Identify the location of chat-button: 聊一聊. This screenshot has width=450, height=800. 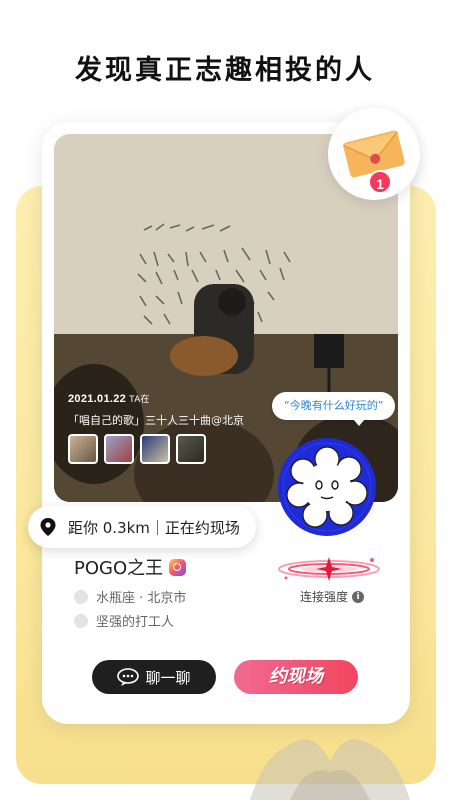
(154, 677).